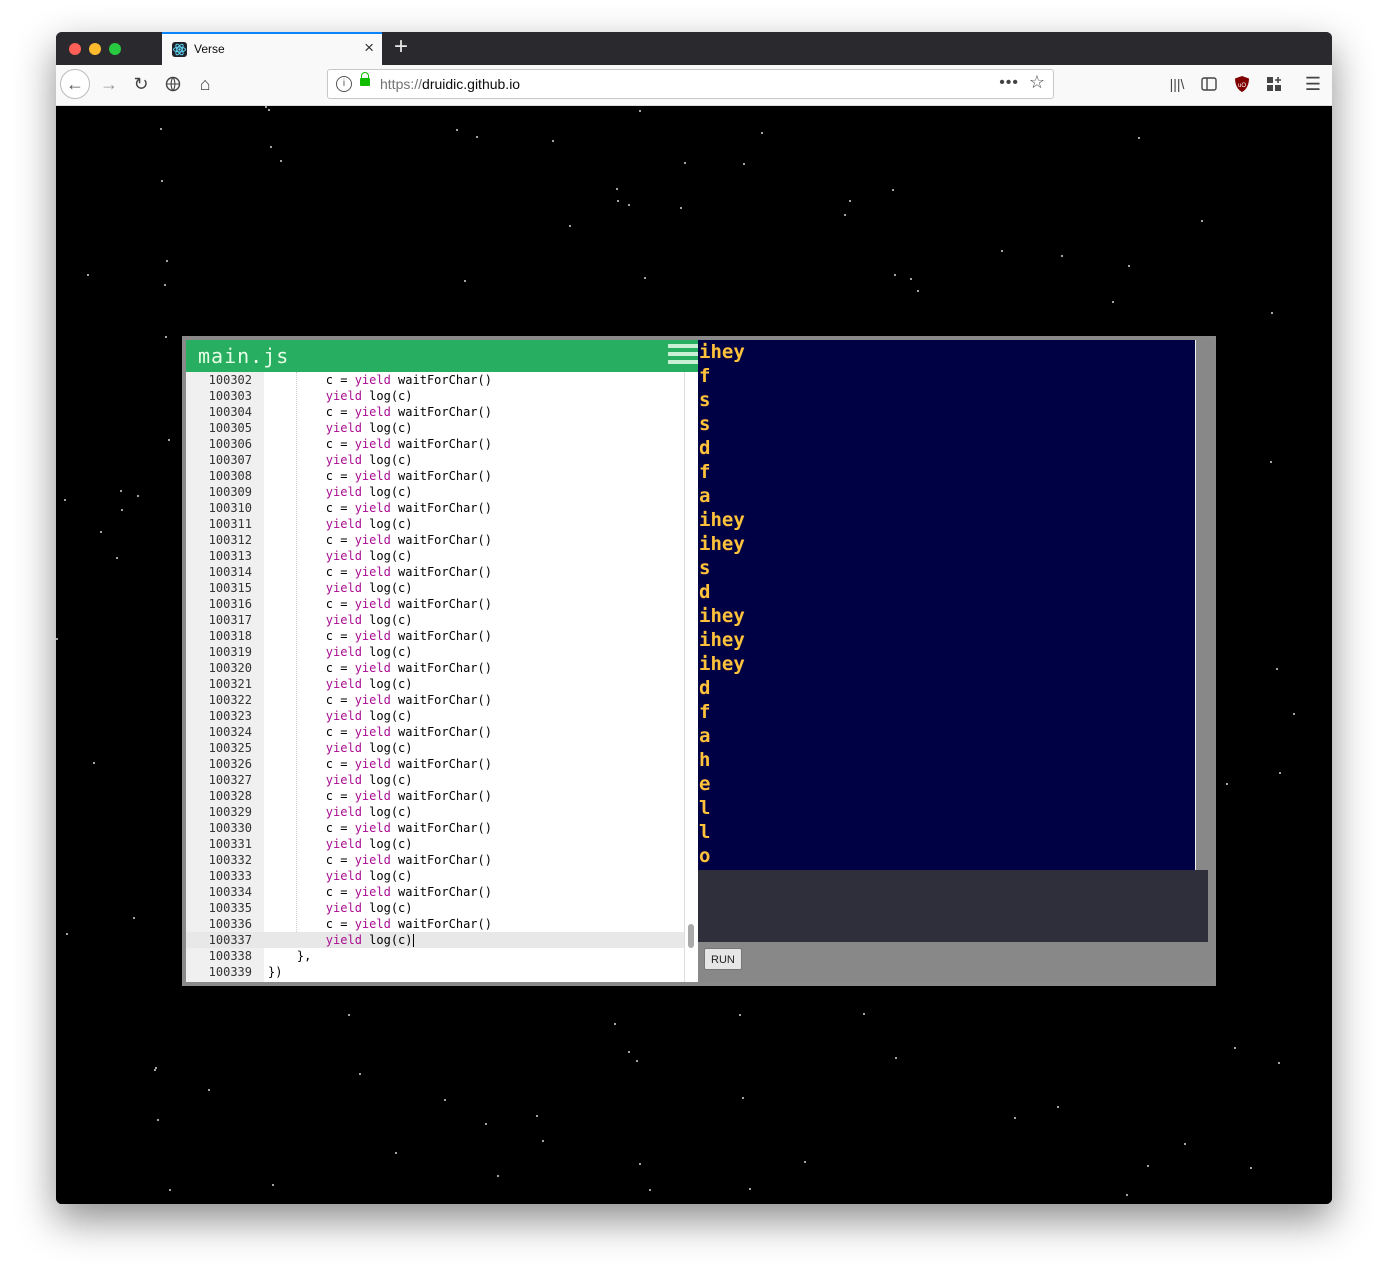  I want to click on new-tab-button: +, so click(401, 47).